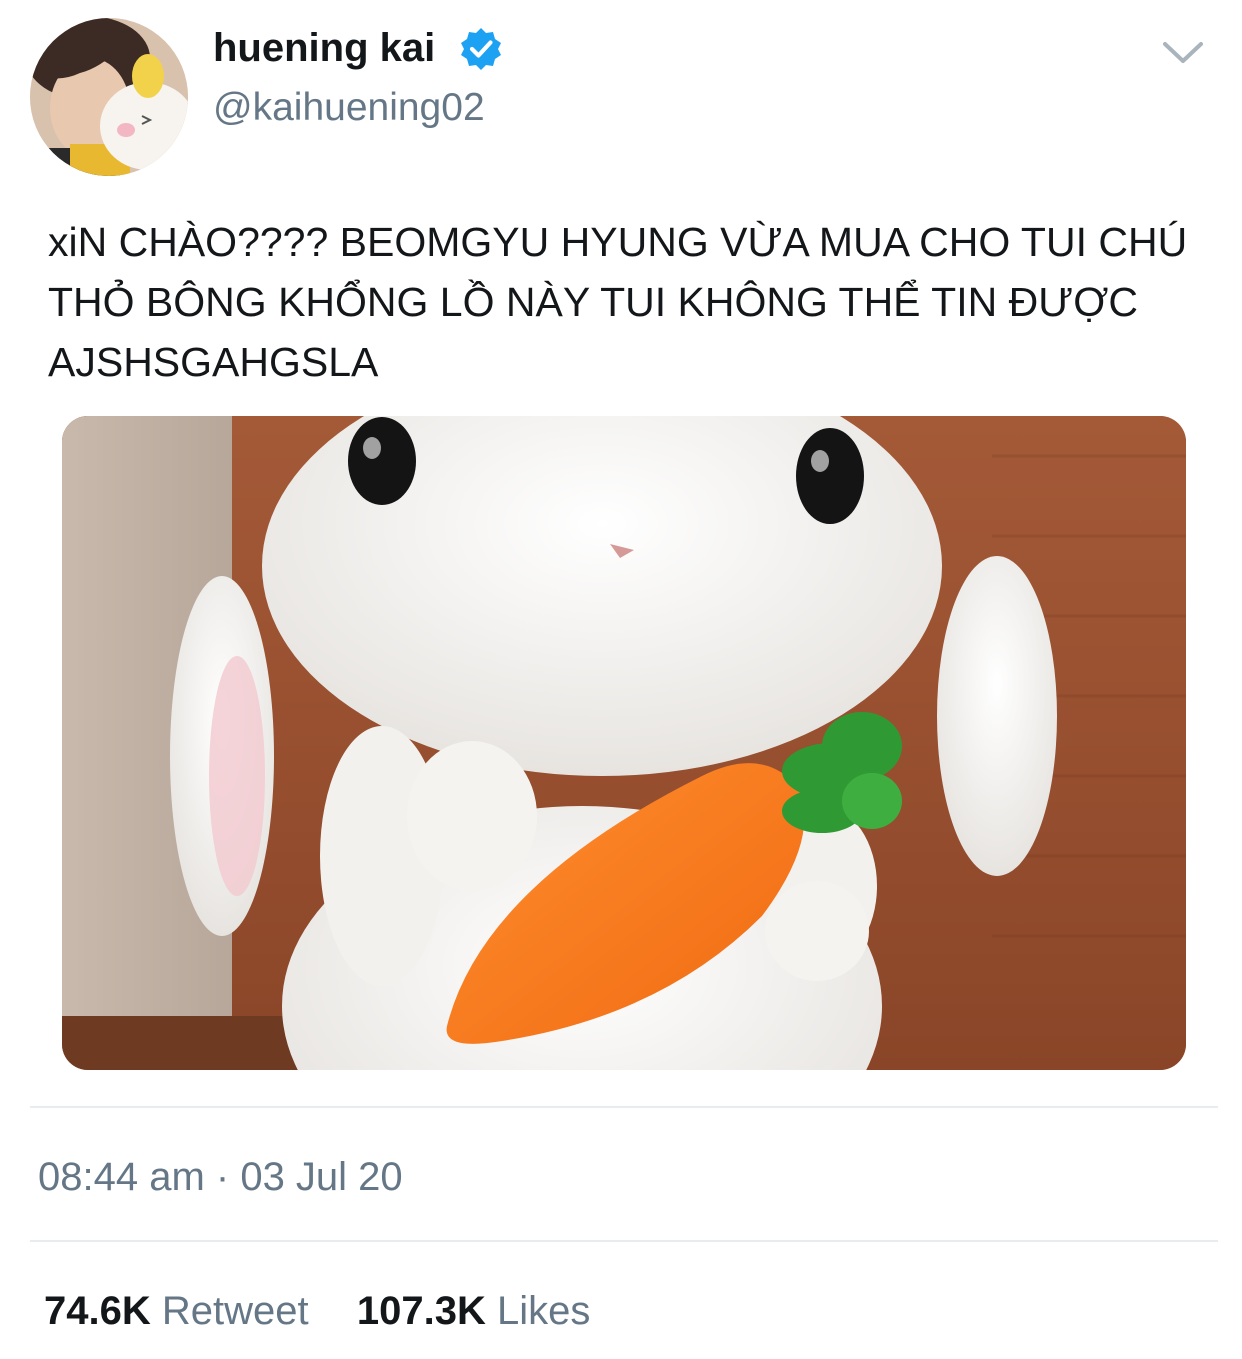 The width and height of the screenshot is (1242, 1359). Describe the element at coordinates (220, 1177) in the screenshot. I see `tweet-timestamp: 08:44 am · 03 Jul 20` at that location.